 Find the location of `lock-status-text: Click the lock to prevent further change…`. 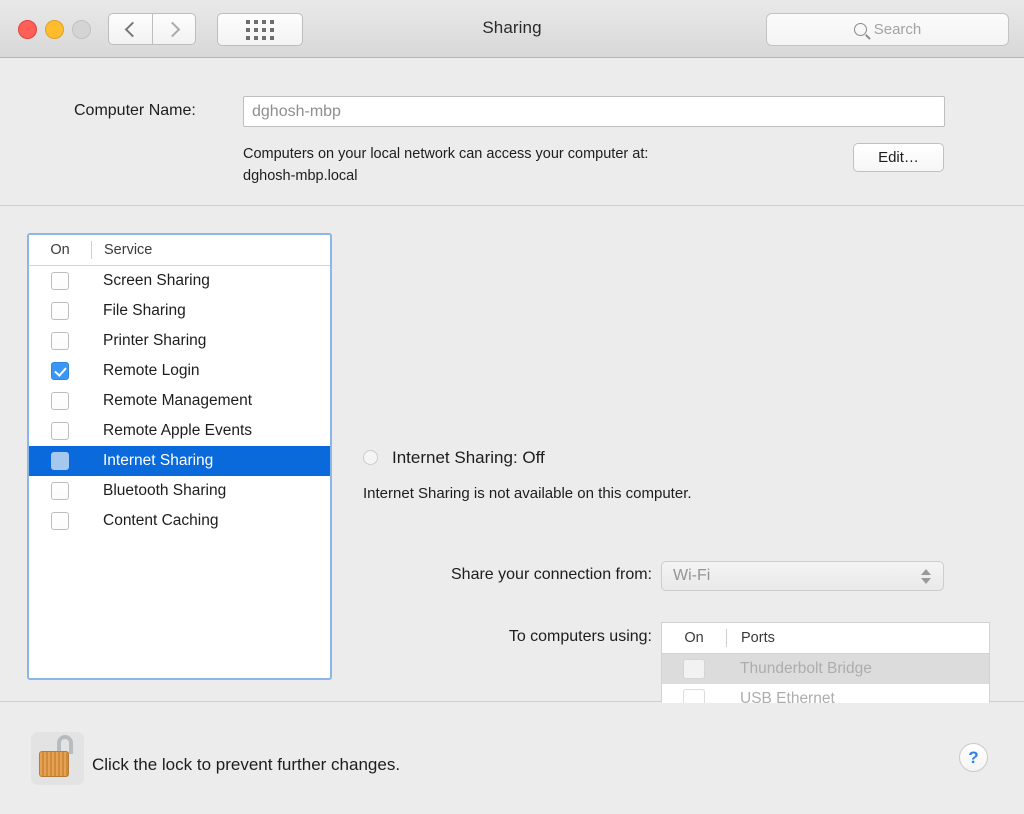

lock-status-text: Click the lock to prevent further change… is located at coordinates (246, 764).